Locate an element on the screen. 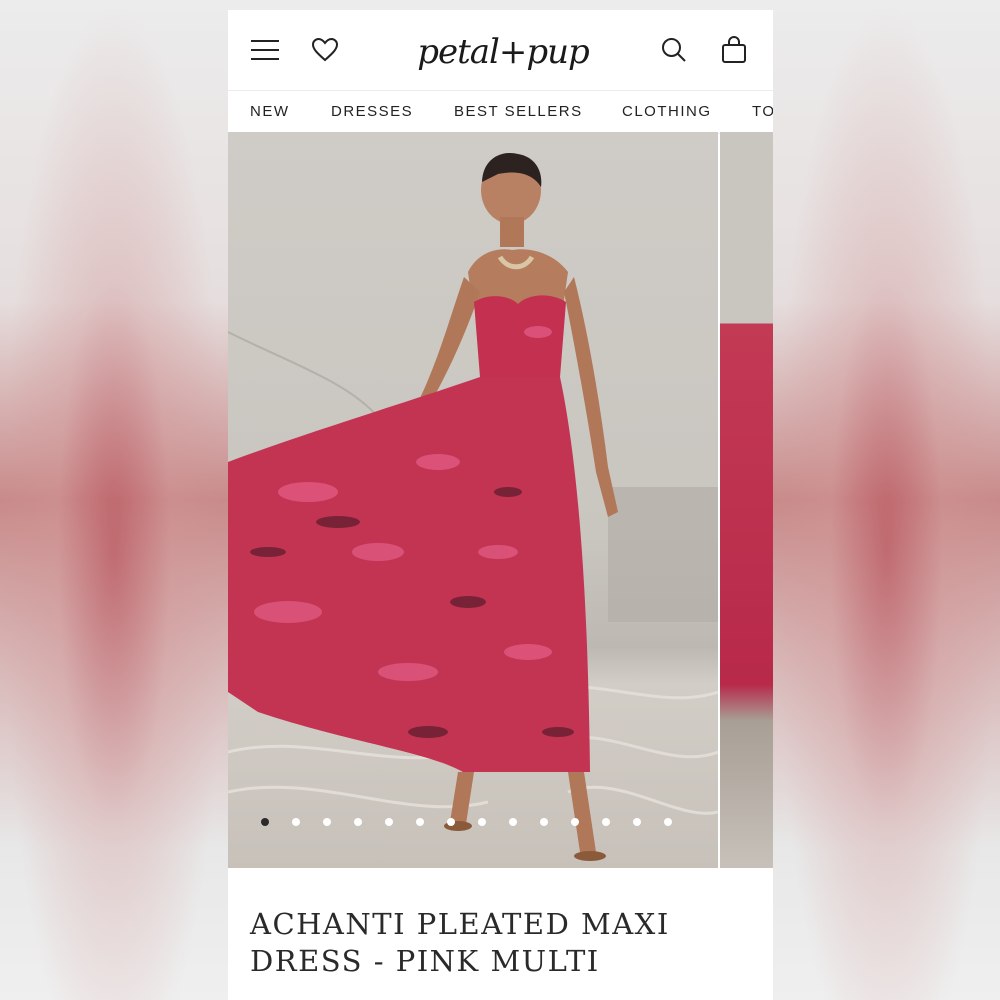  nav-item-dresses: DRESSES is located at coordinates (372, 111).